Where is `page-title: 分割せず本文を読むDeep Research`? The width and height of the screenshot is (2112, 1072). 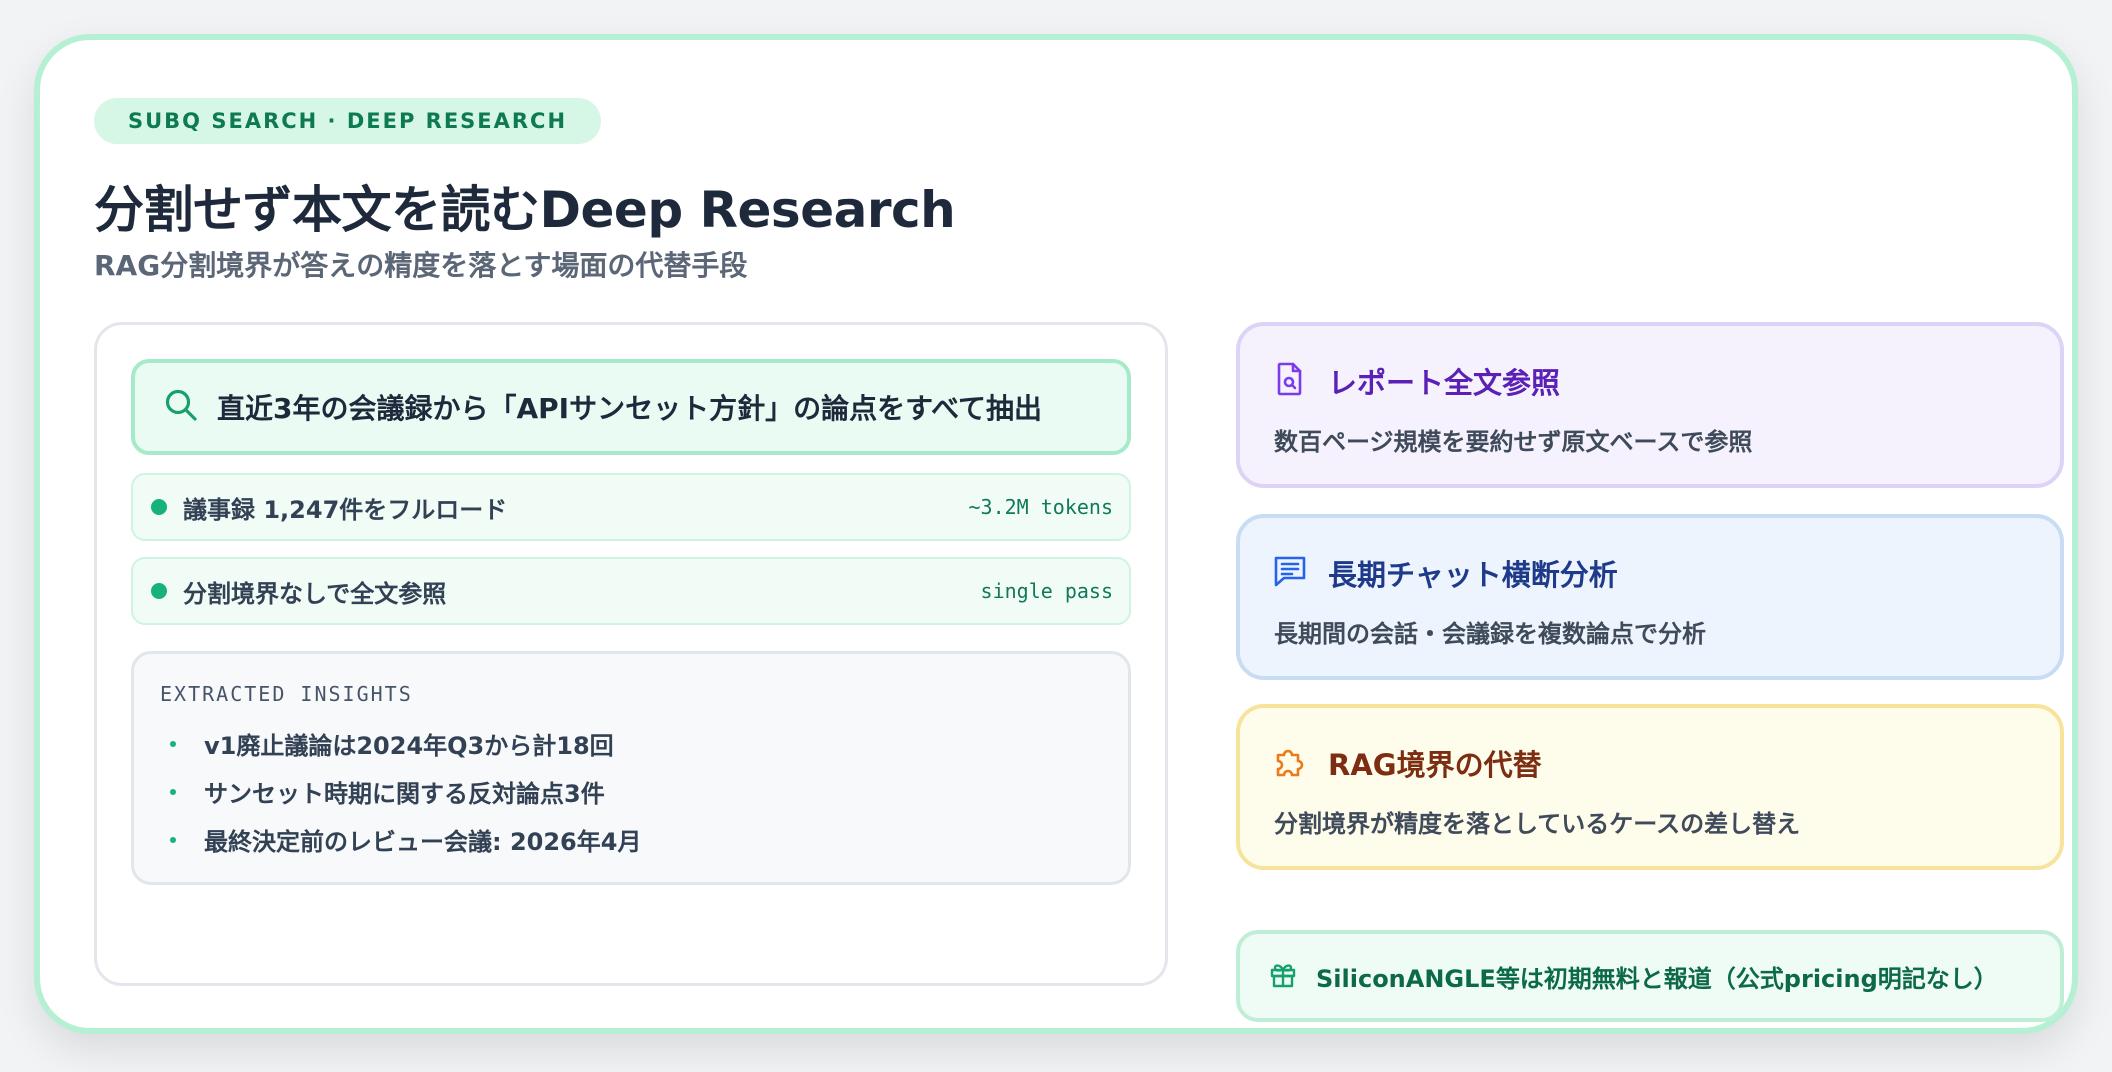 page-title: 分割せず本文を読むDeep Research is located at coordinates (525, 210).